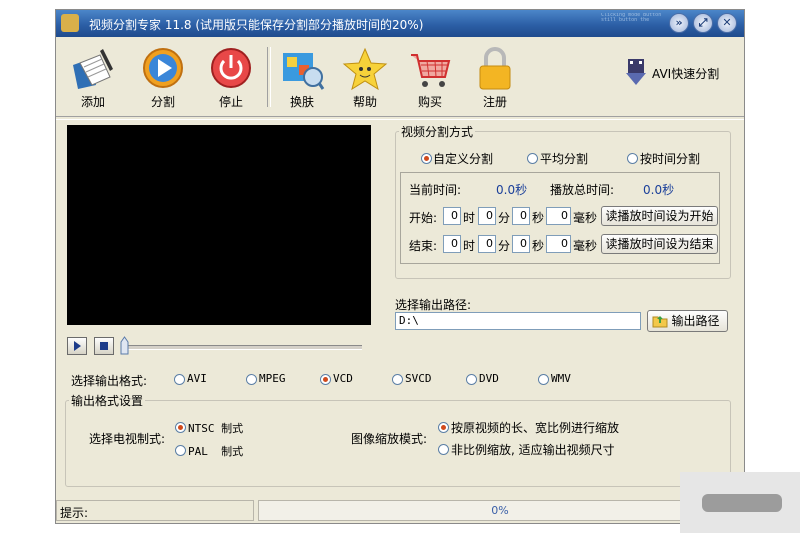 The image size is (800, 533). Describe the element at coordinates (400, 118) in the screenshot. I see `toolbar-divider` at that location.